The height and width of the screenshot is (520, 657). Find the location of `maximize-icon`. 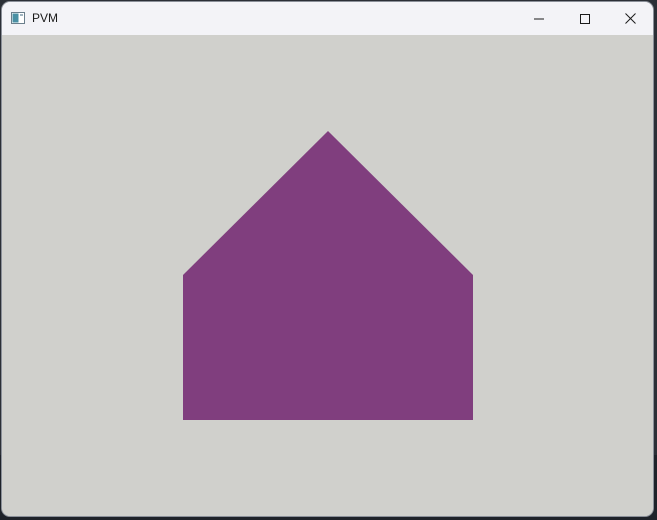

maximize-icon is located at coordinates (585, 18).